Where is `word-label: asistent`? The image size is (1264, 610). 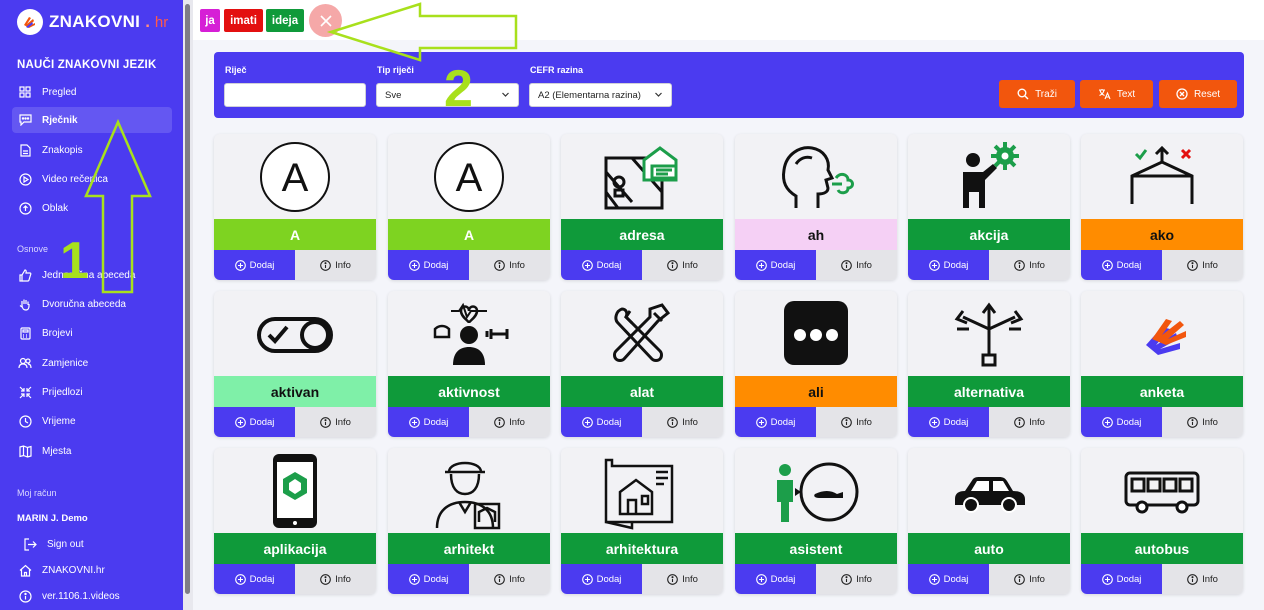
word-label: asistent is located at coordinates (816, 548).